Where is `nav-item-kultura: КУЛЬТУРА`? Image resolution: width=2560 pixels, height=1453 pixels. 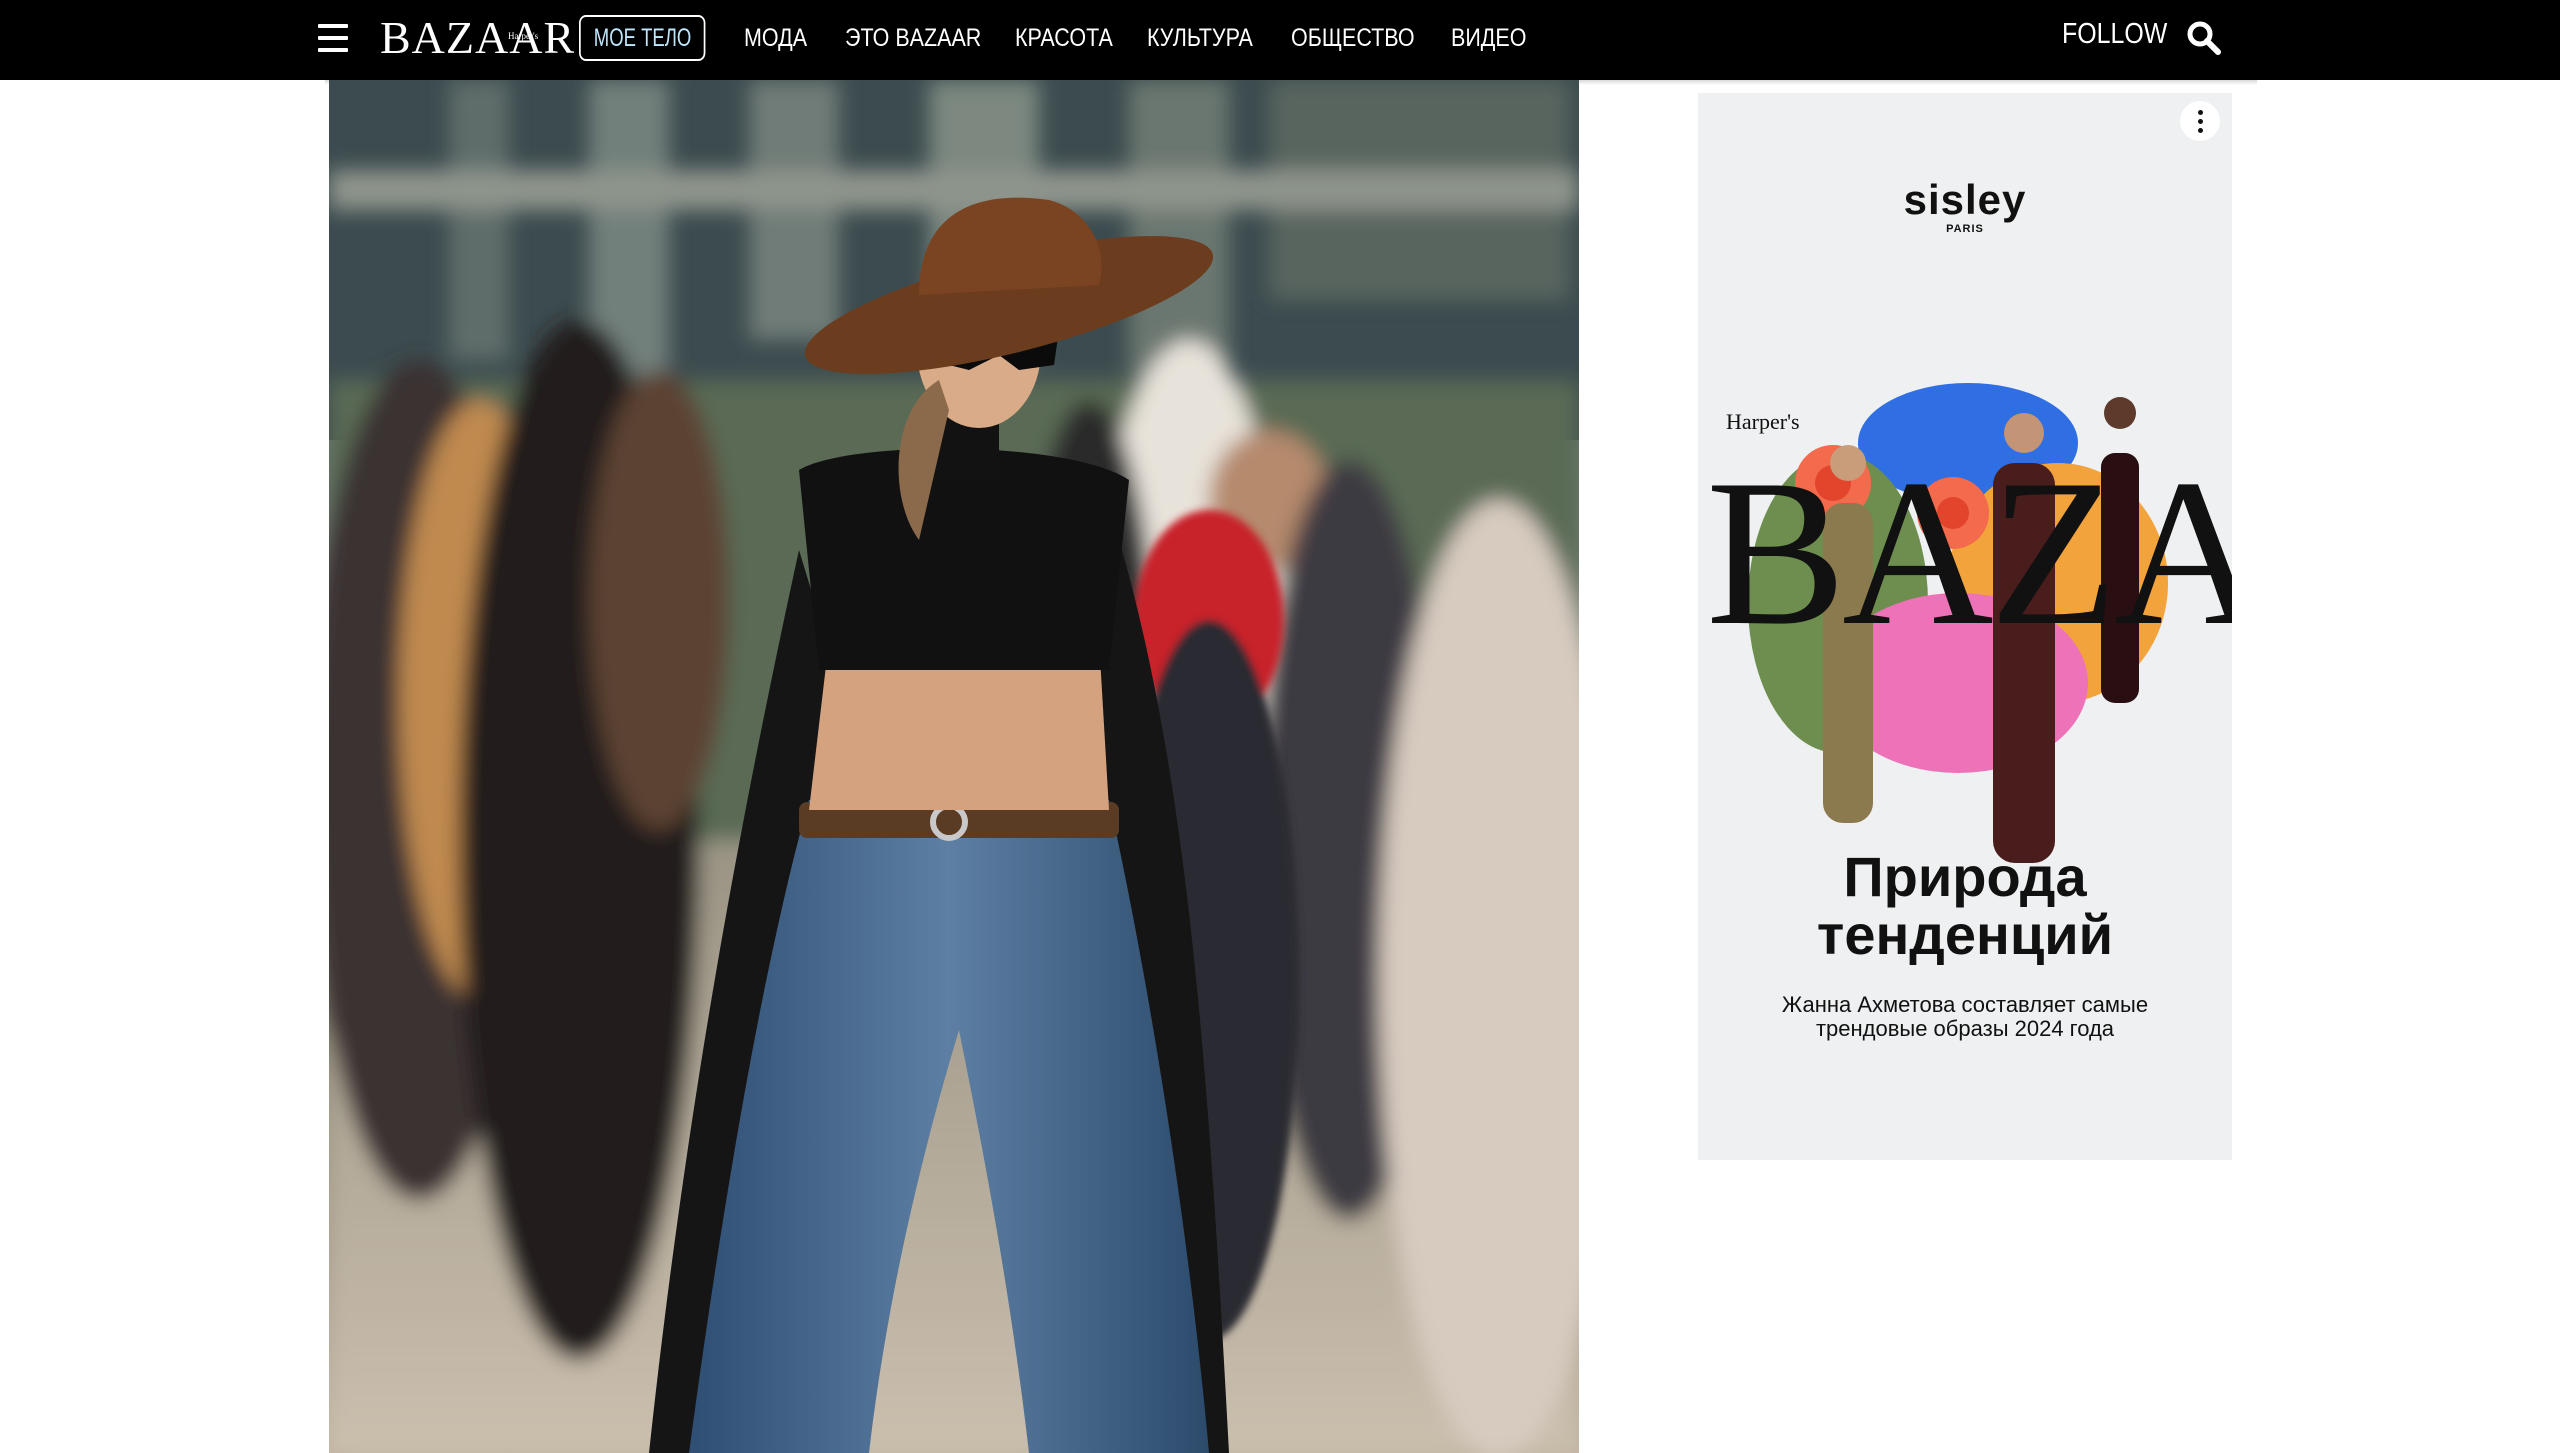
nav-item-kultura: КУЛЬТУРА is located at coordinates (1209, 38).